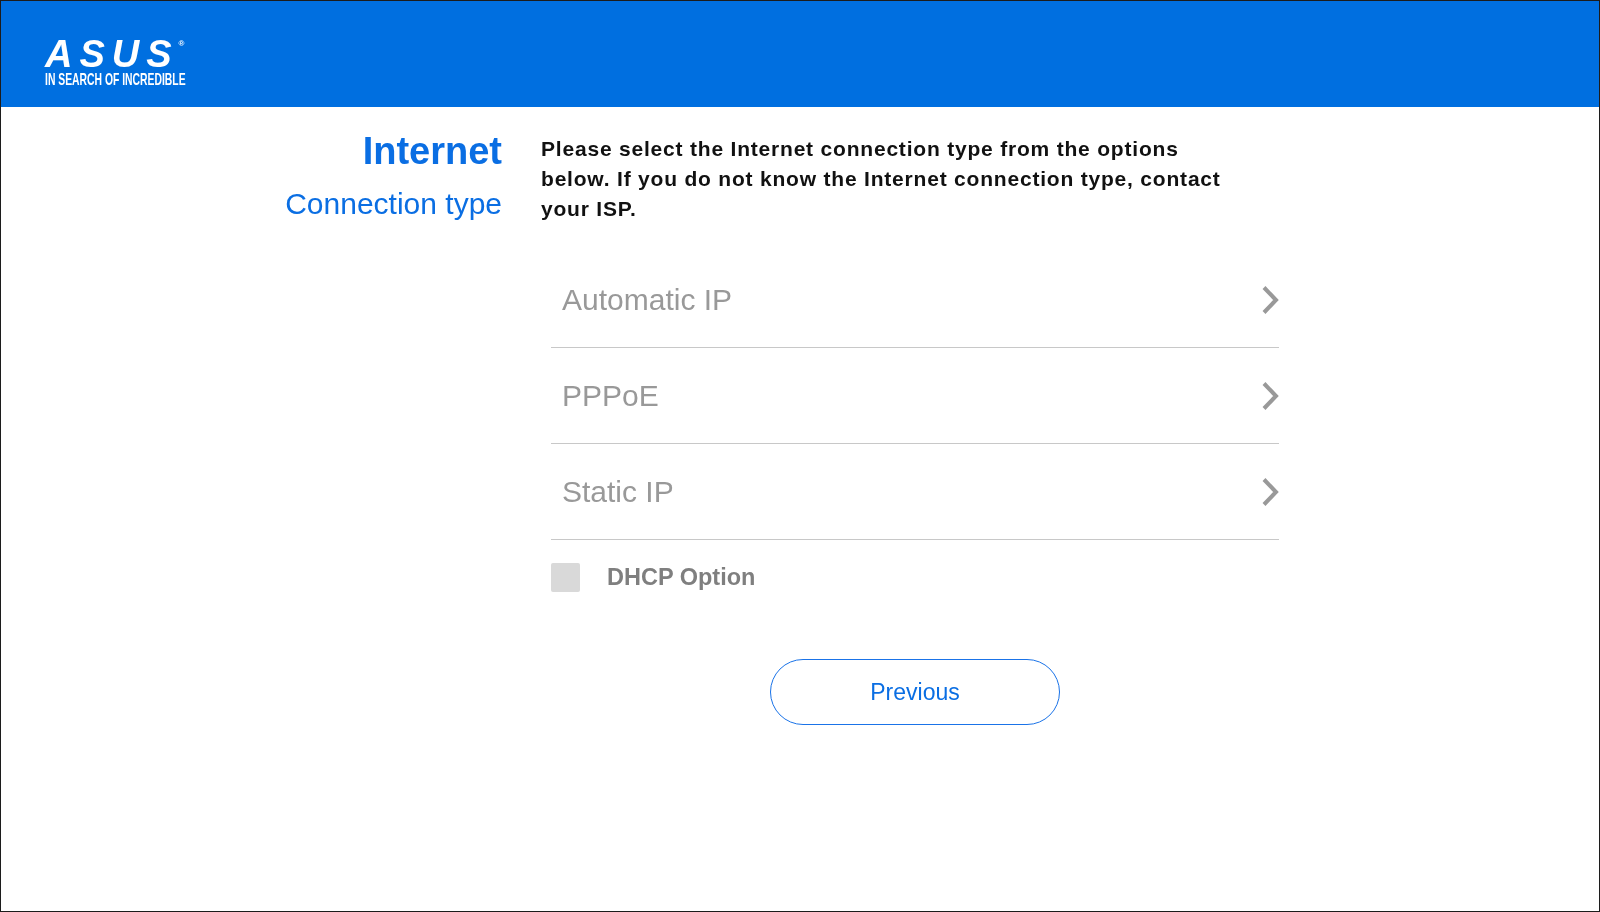 This screenshot has width=1600, height=912. I want to click on connection-type-option: Static IP, so click(915, 492).